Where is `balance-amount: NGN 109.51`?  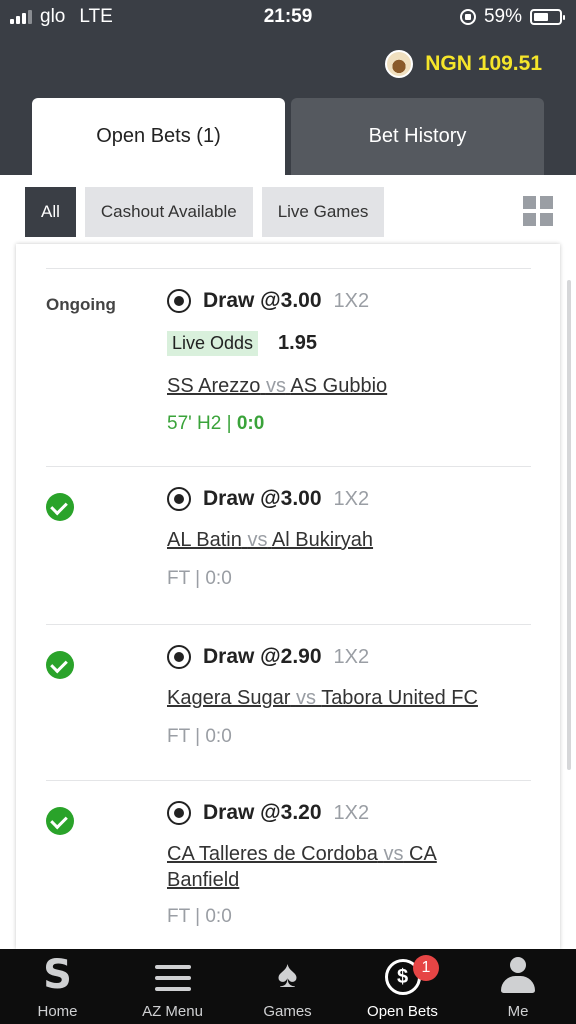
balance-amount: NGN 109.51 is located at coordinates (483, 63).